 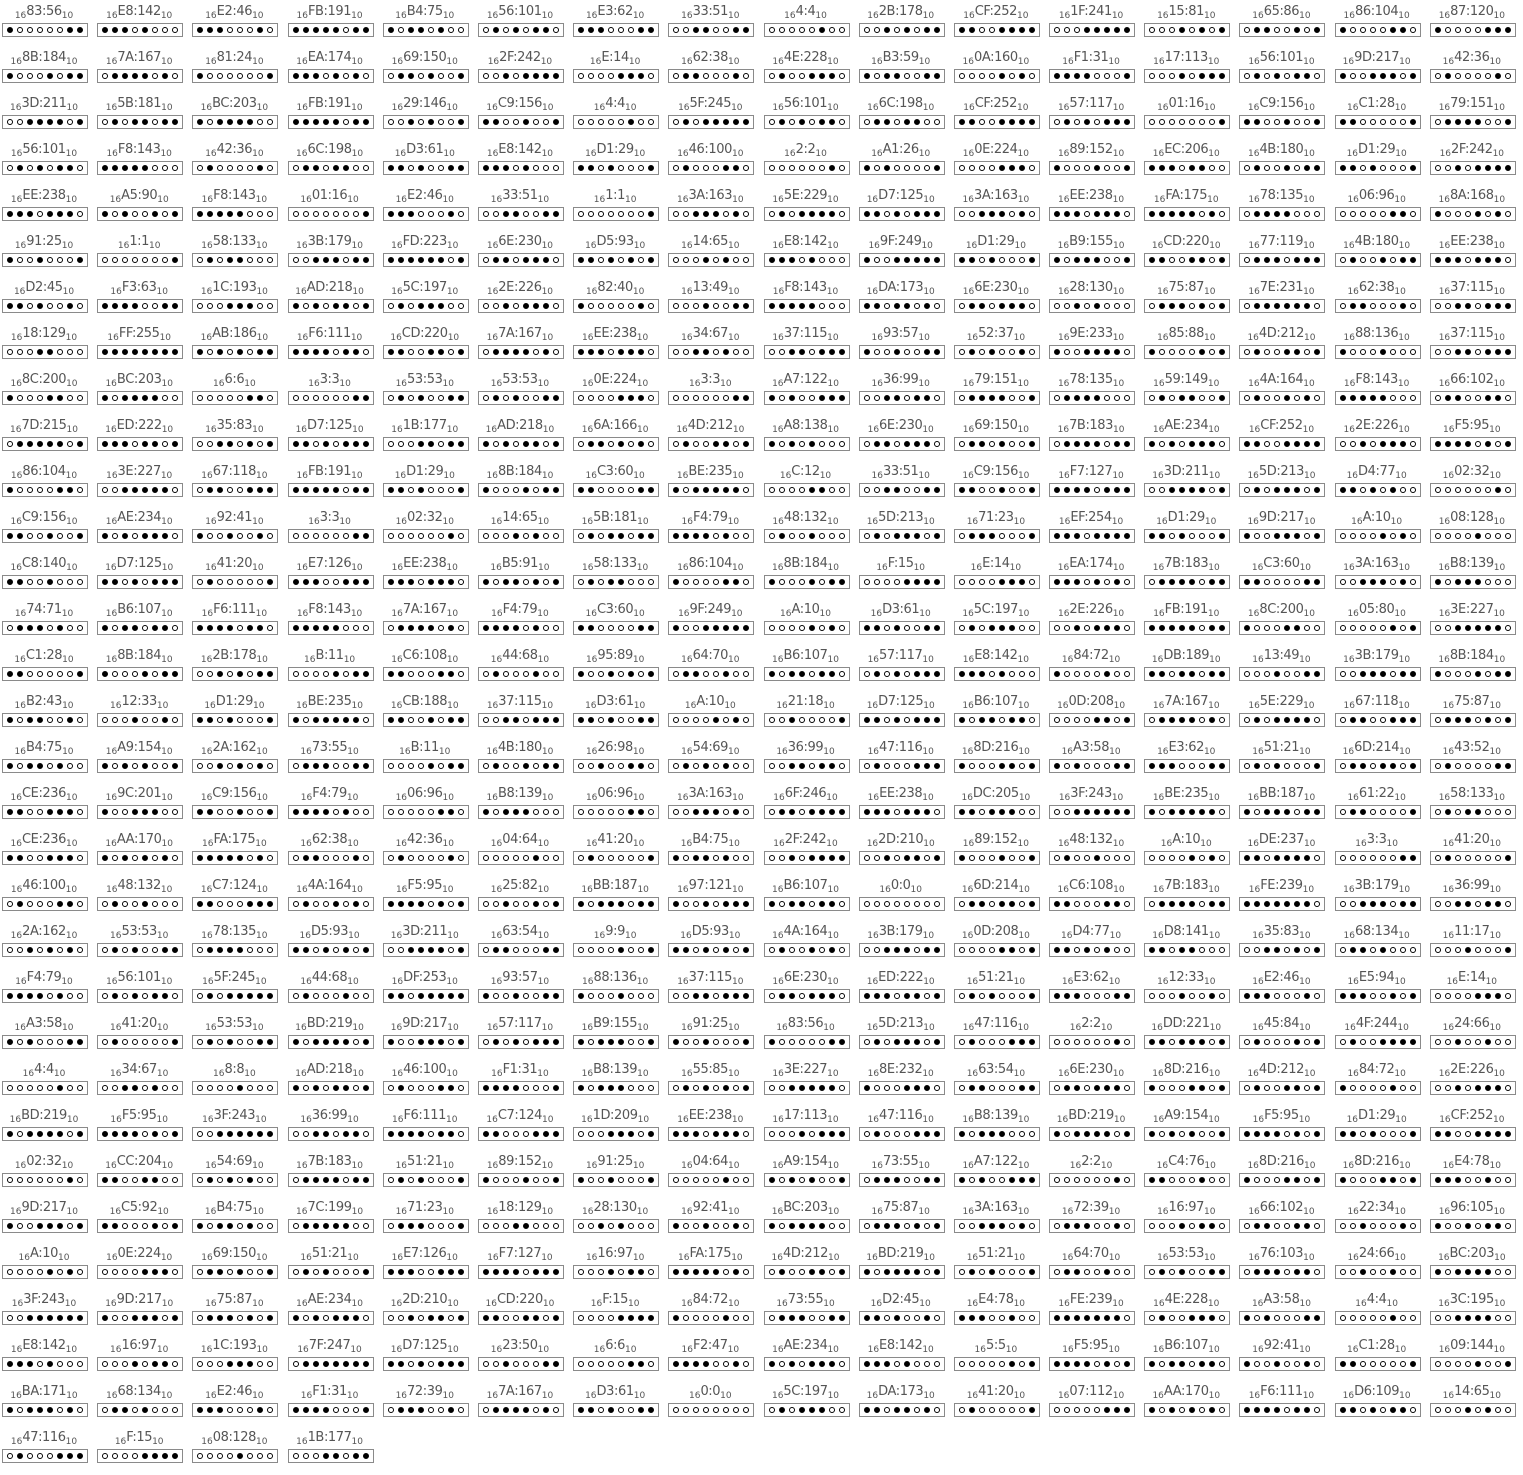 I want to click on conversion-cell: 167A:16710, so click(x=1189, y=716).